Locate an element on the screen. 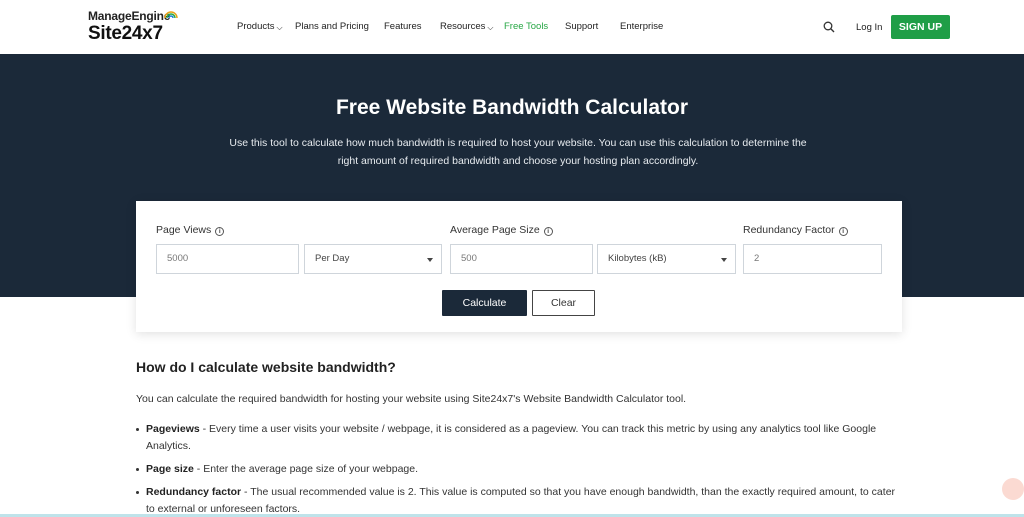 The width and height of the screenshot is (1024, 517). menu-products-label: Products is located at coordinates (256, 26).